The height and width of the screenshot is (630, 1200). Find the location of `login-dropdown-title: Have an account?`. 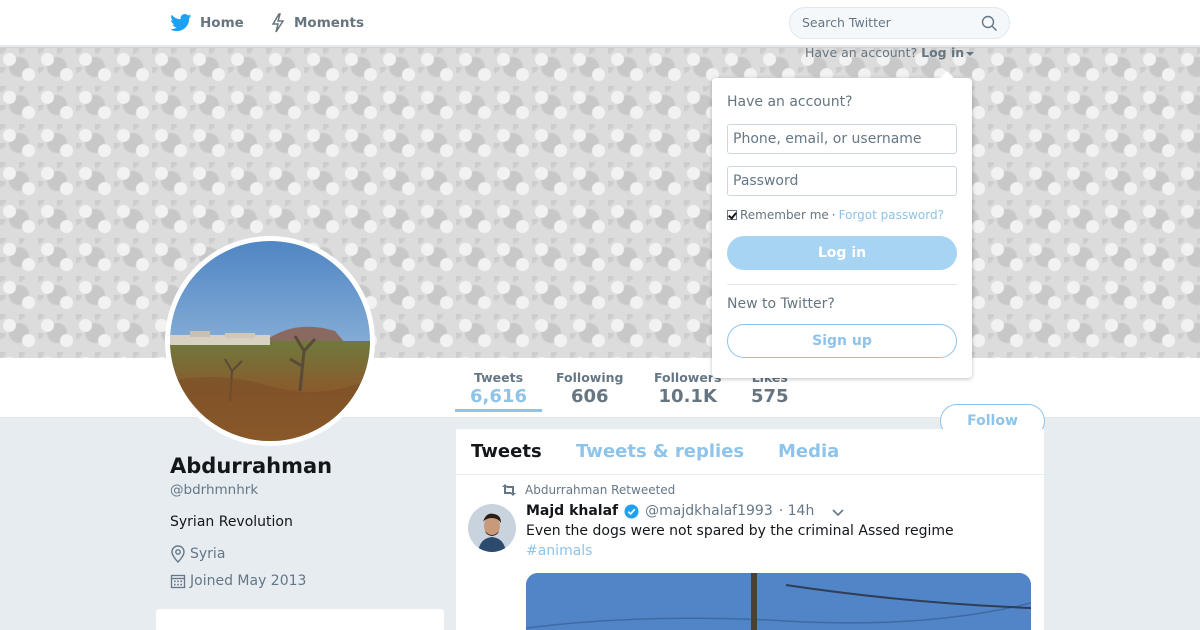

login-dropdown-title: Have an account? is located at coordinates (790, 102).